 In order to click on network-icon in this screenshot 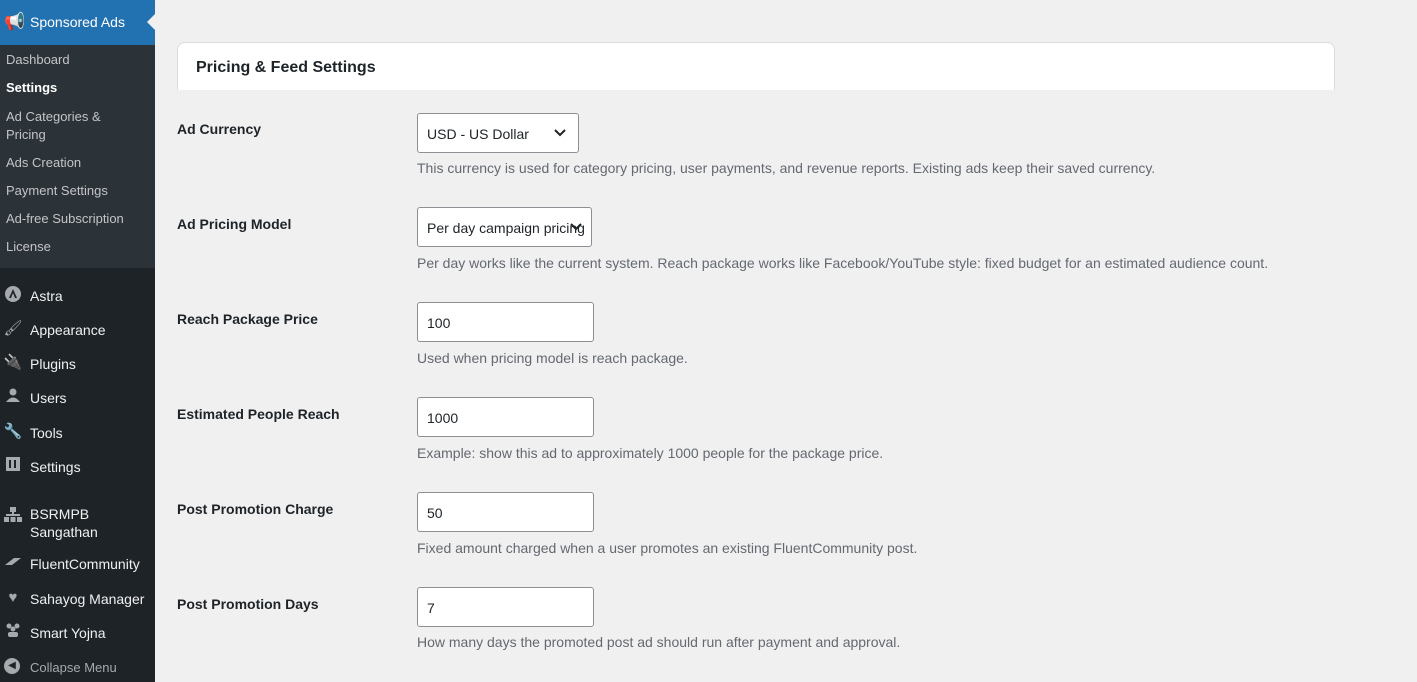, I will do `click(13, 517)`.